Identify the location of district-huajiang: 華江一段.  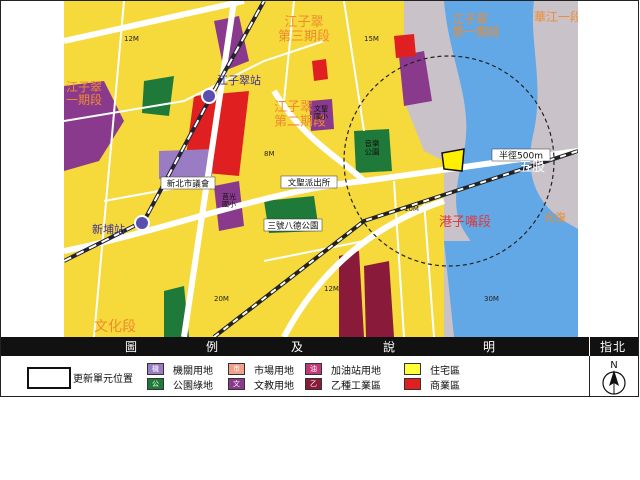
(556, 16).